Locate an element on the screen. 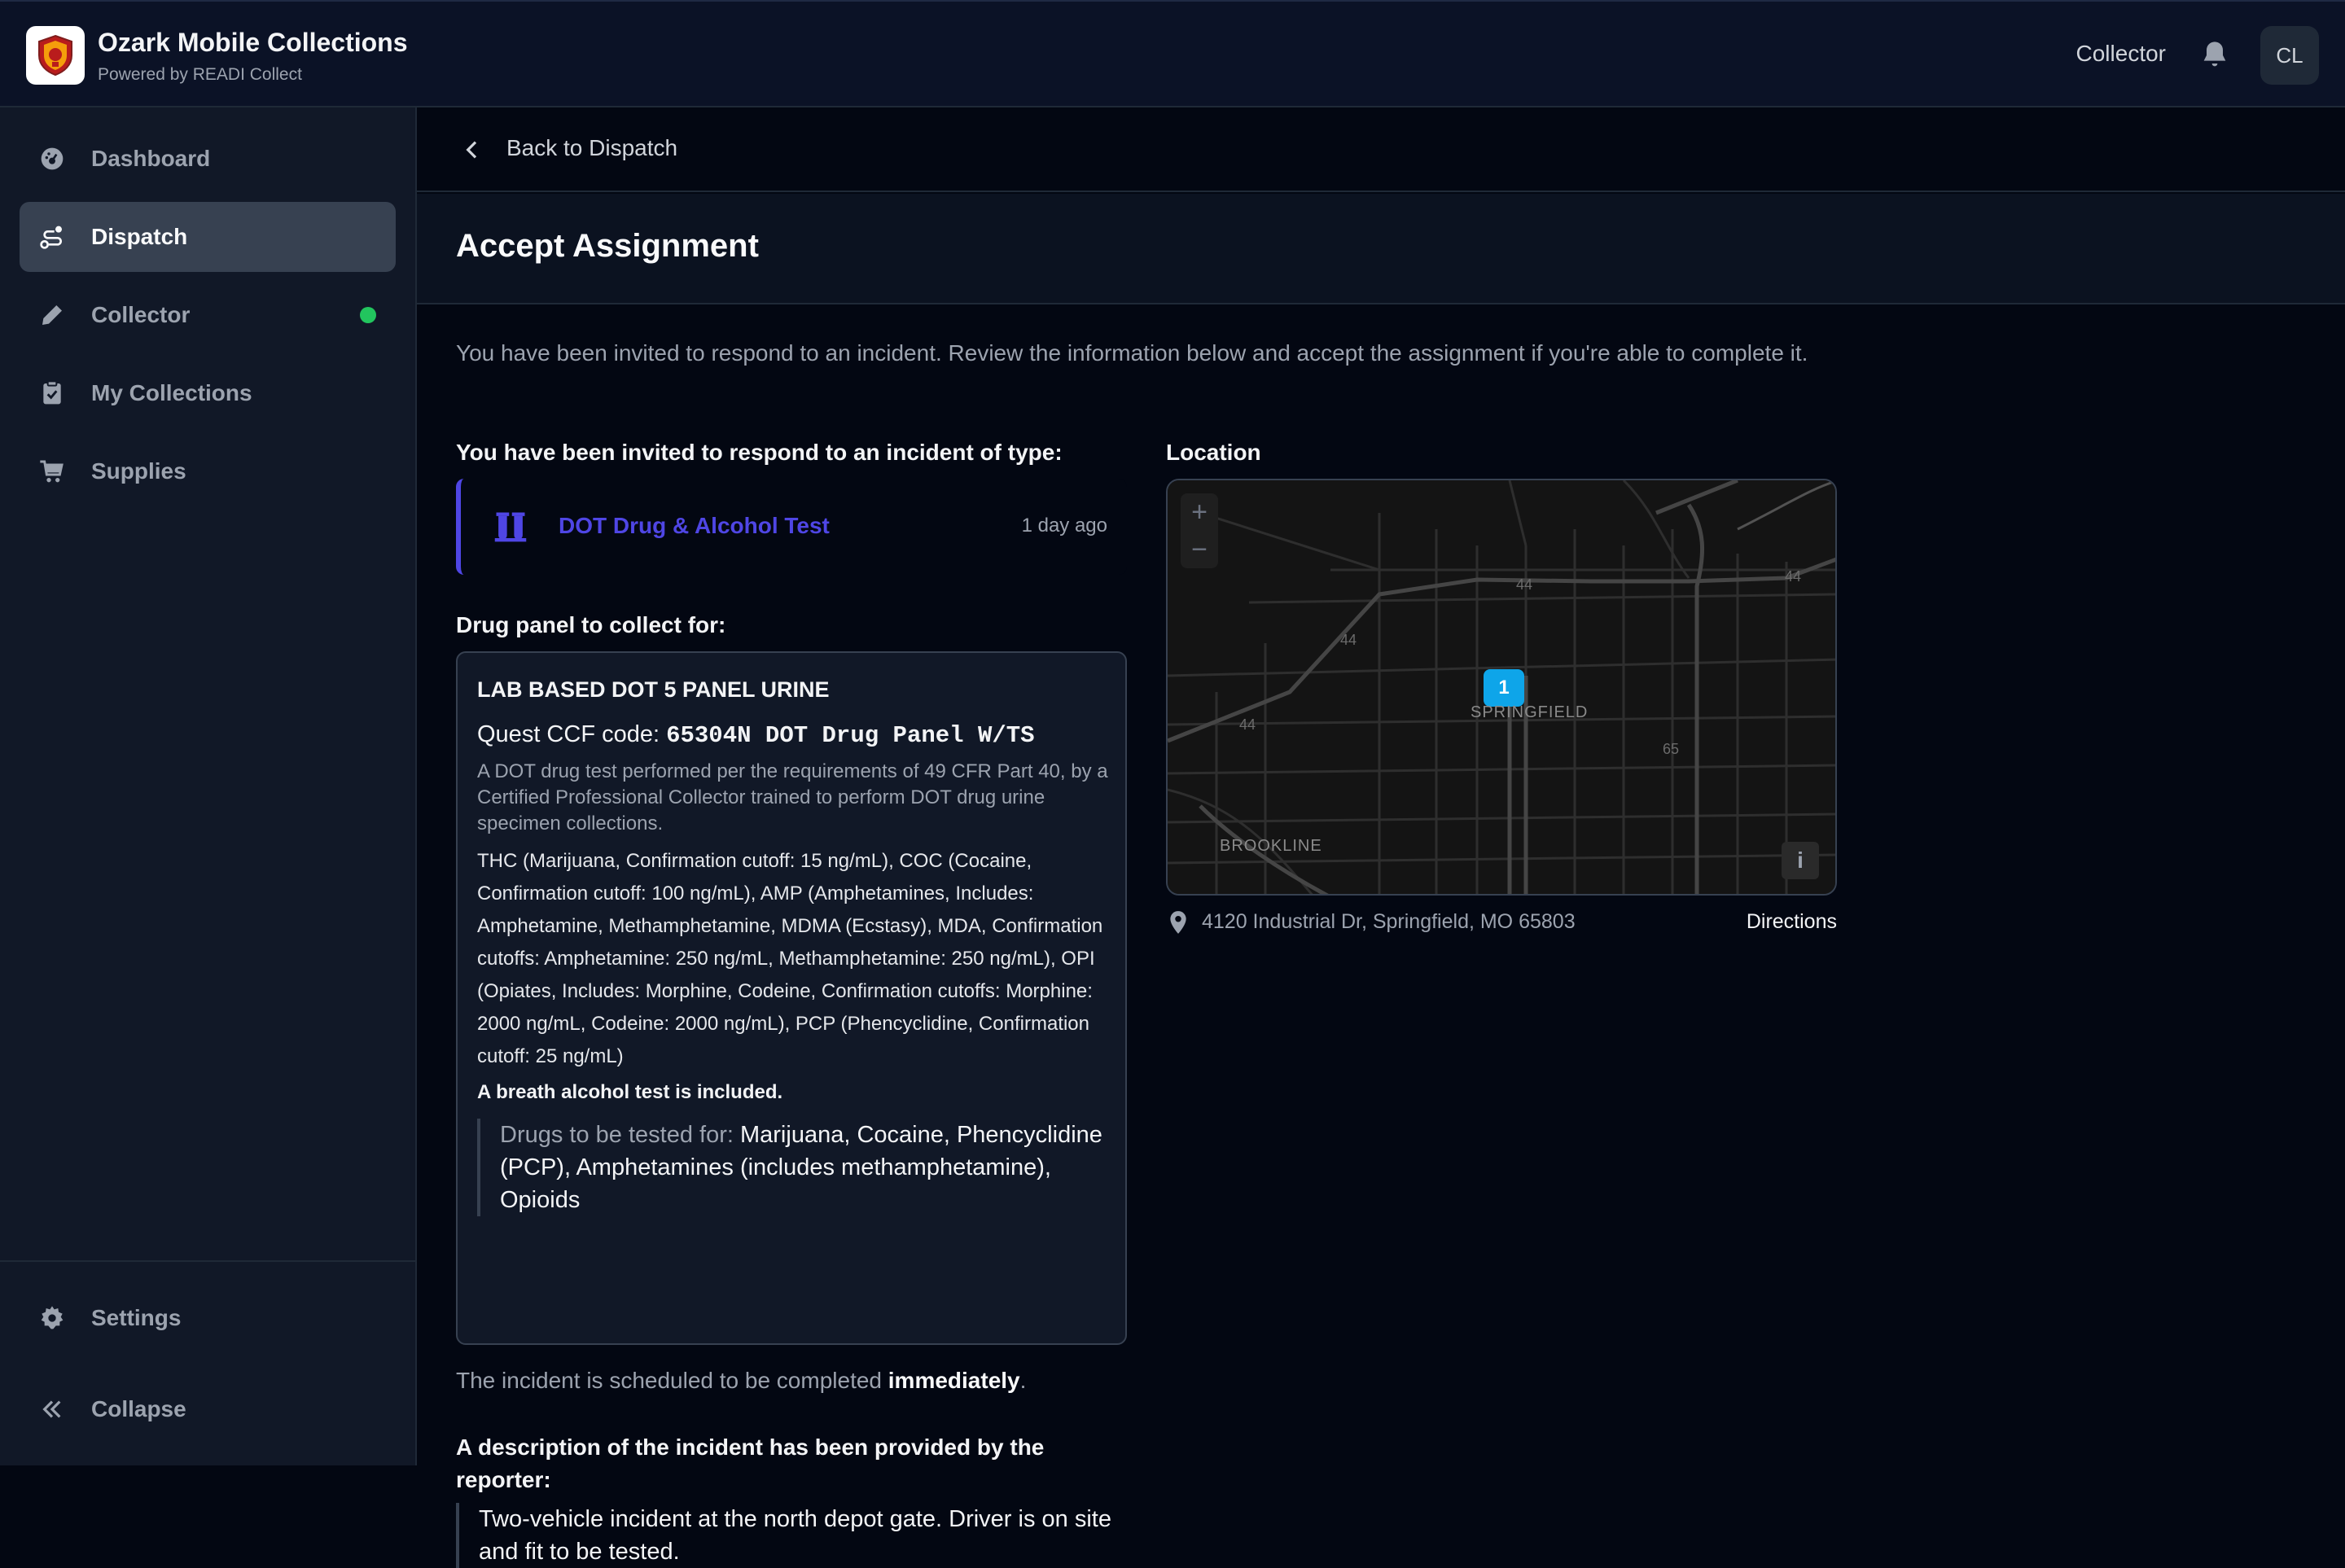  sidebar-item-dispatch: Dispatch is located at coordinates (208, 237).